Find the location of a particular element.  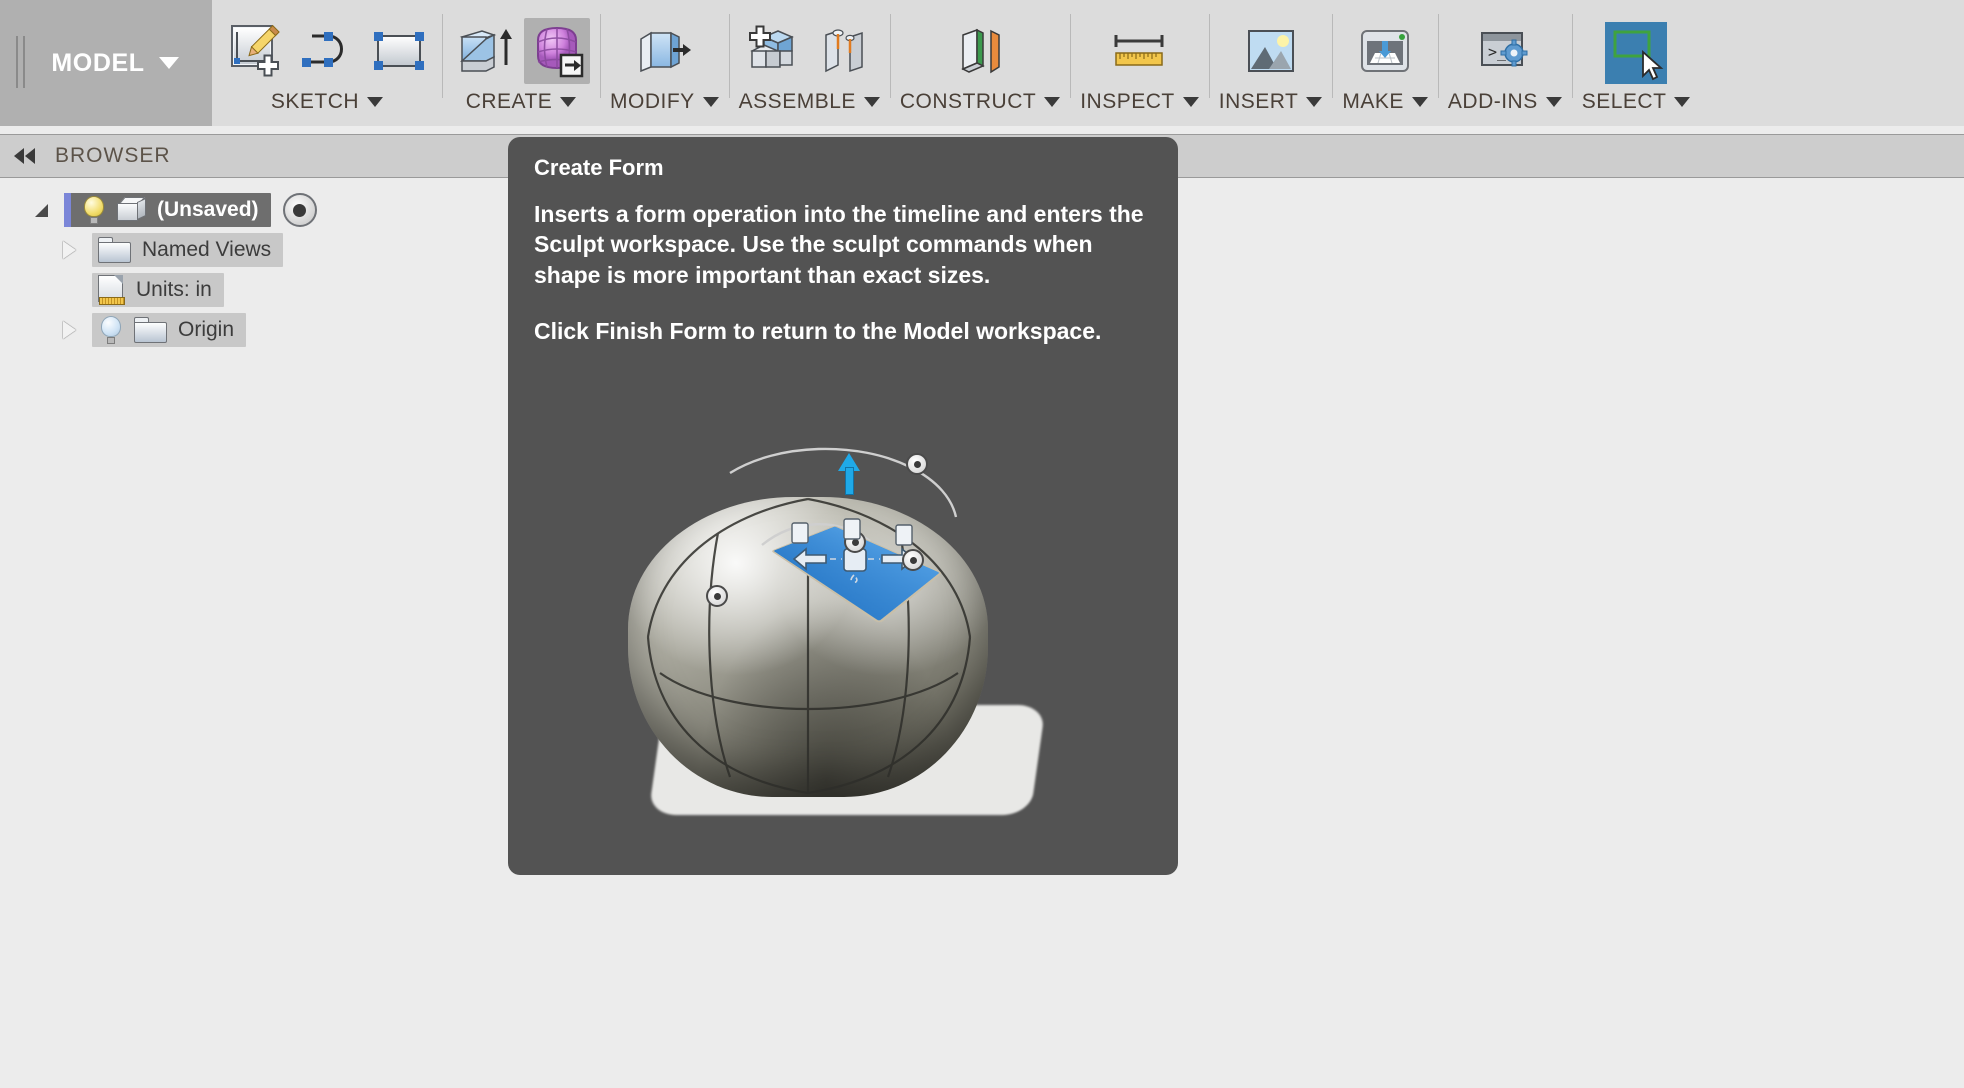

lightbulb-off-icon is located at coordinates (111, 330).